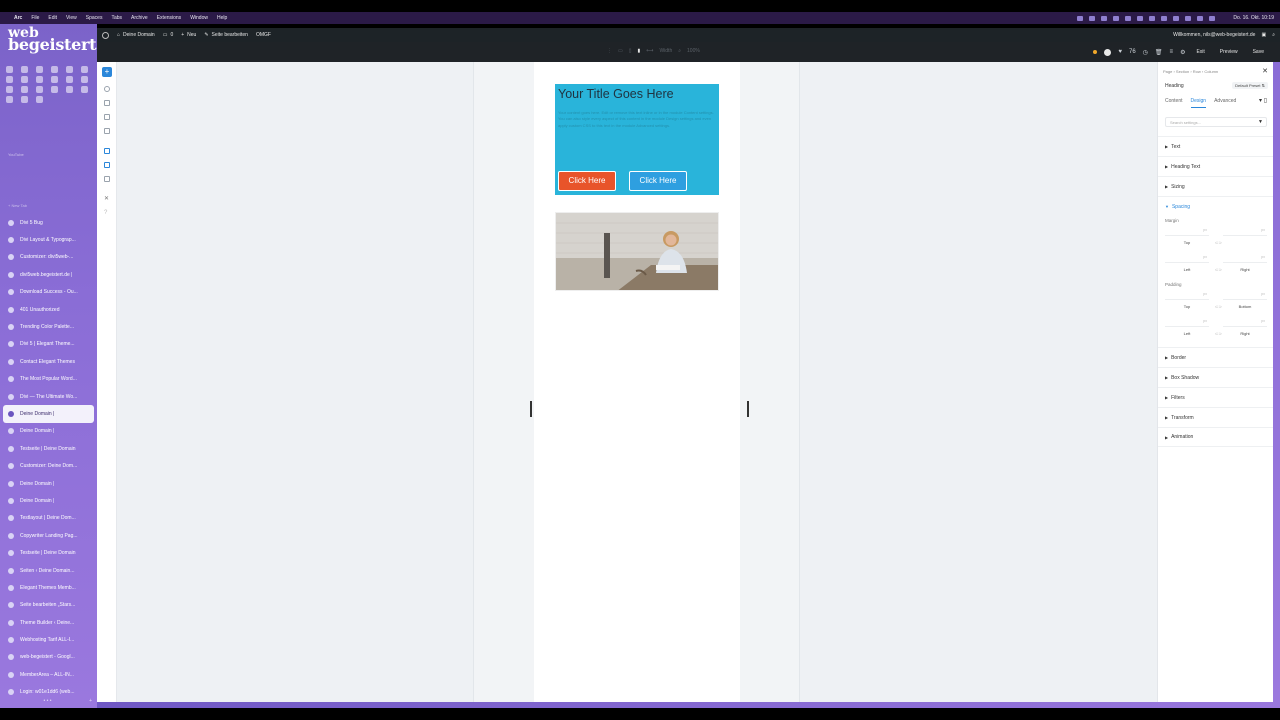 Image resolution: width=1280 pixels, height=720 pixels. What do you see at coordinates (1245, 323) in the screenshot?
I see `padding-right-input: px` at bounding box center [1245, 323].